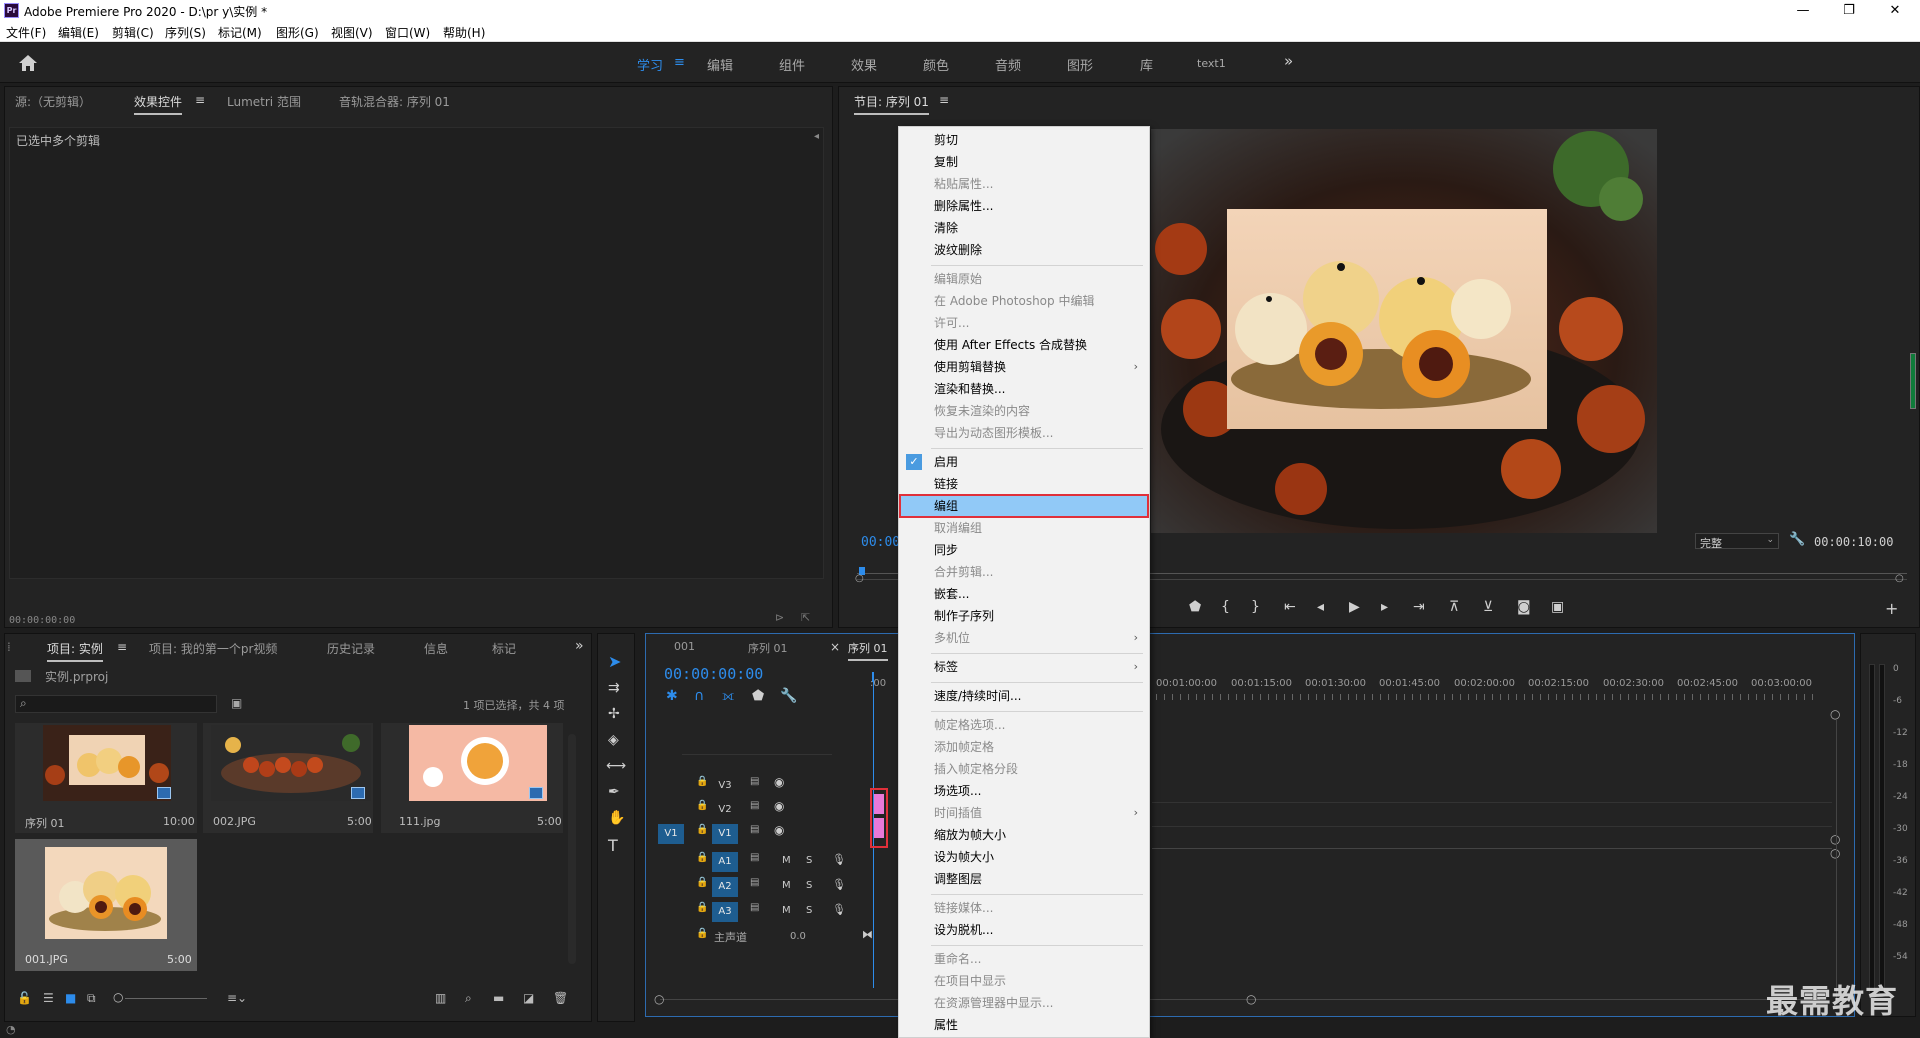 The height and width of the screenshot is (1038, 1920). What do you see at coordinates (671, 834) in the screenshot?
I see `source-patch-v1: V1` at bounding box center [671, 834].